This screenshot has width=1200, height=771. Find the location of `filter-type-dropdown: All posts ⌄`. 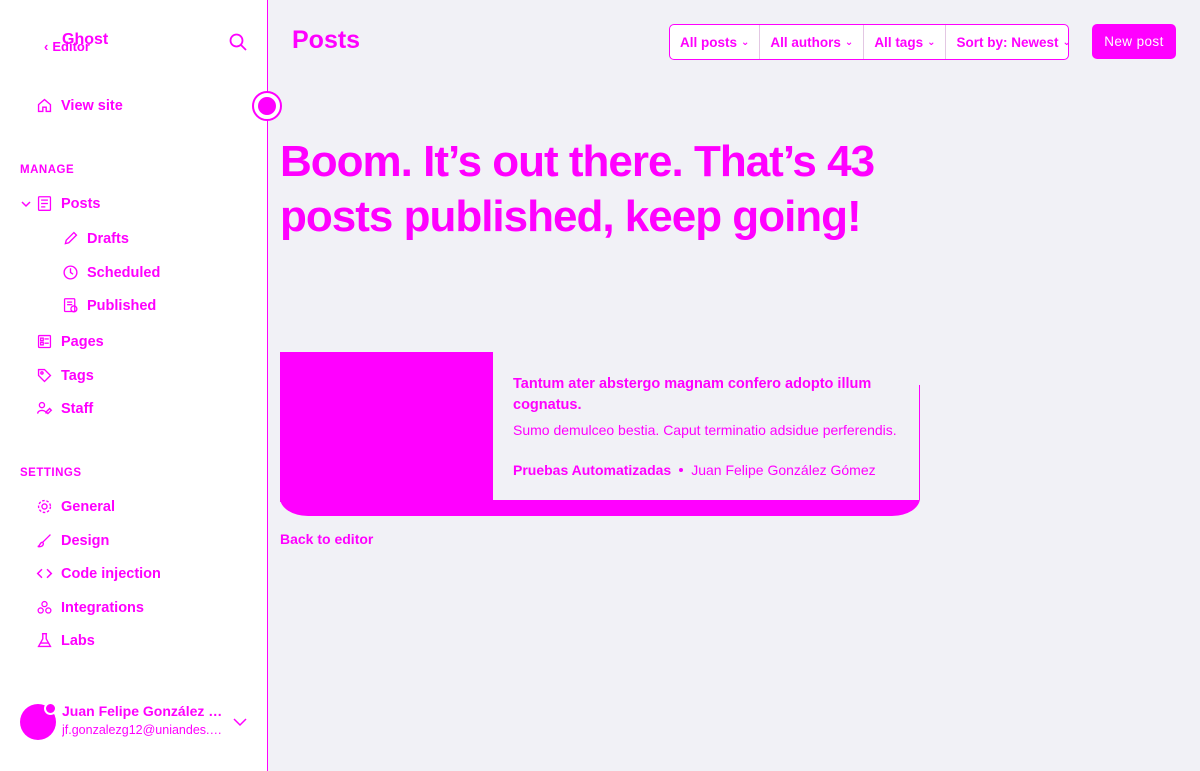

filter-type-dropdown: All posts ⌄ is located at coordinates (715, 42).